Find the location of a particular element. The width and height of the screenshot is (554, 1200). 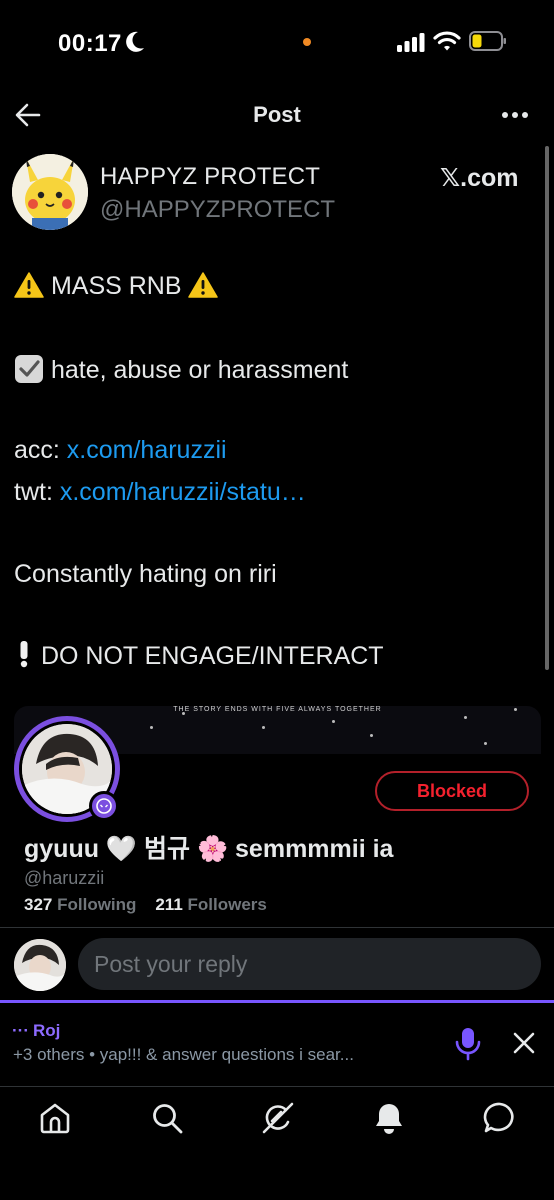

status-time: 00:17 is located at coordinates (90, 43).